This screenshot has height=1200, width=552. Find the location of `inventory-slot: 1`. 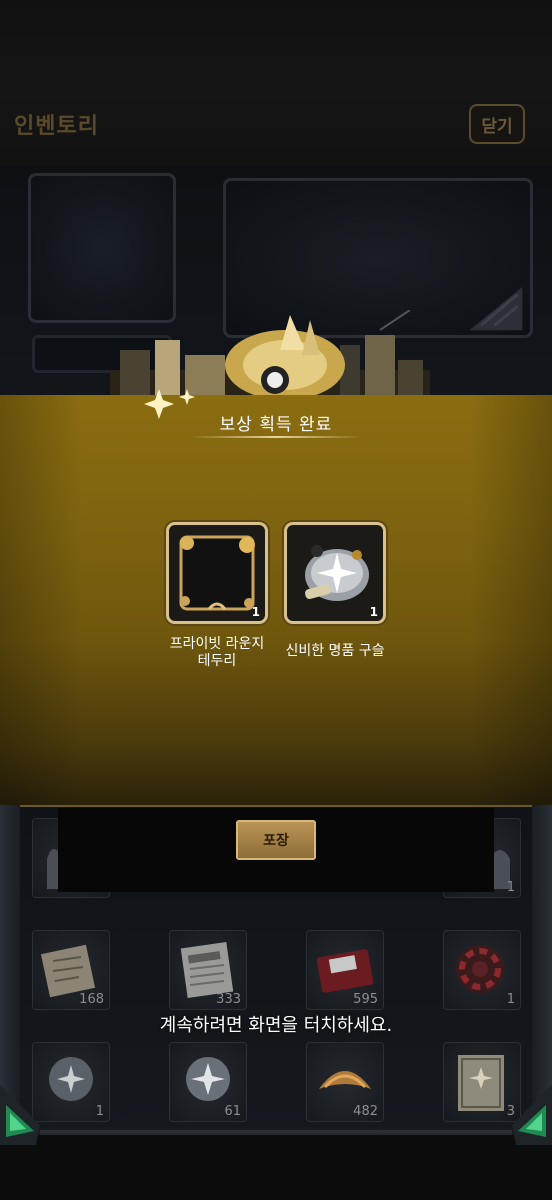

inventory-slot: 1 is located at coordinates (482, 970).